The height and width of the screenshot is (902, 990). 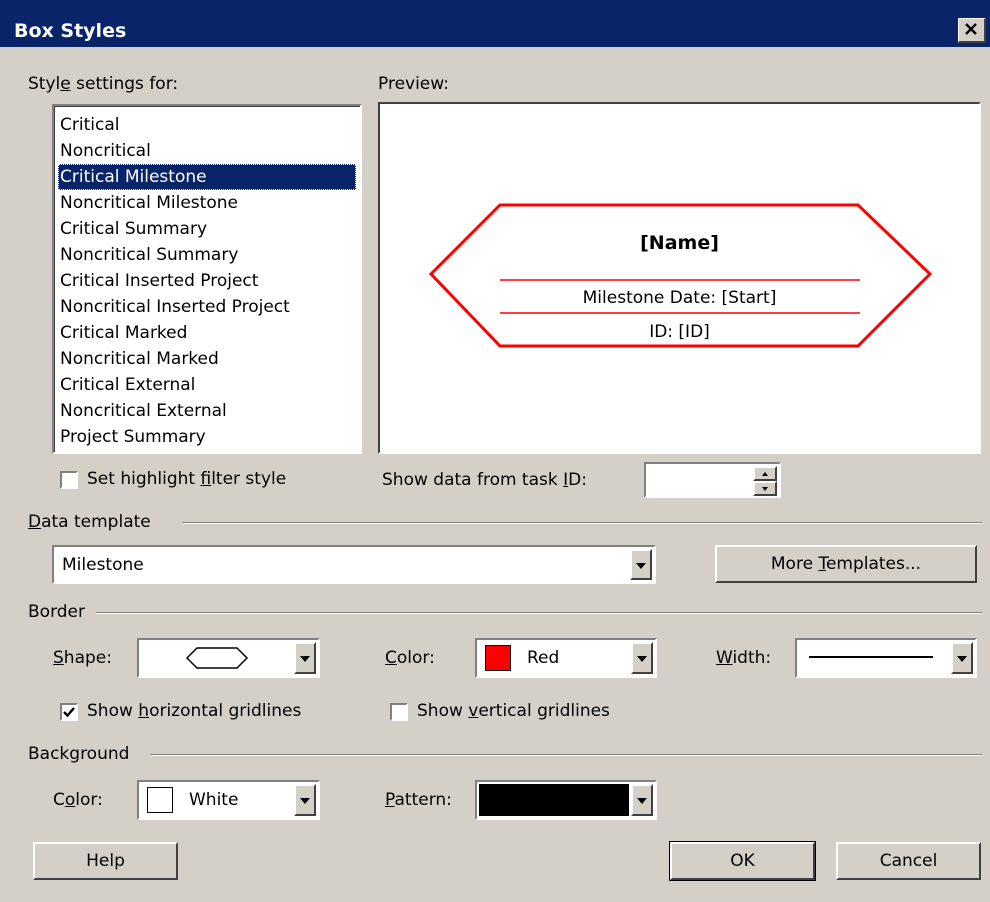 I want to click on background-color-dropdown-button, so click(x=305, y=800).